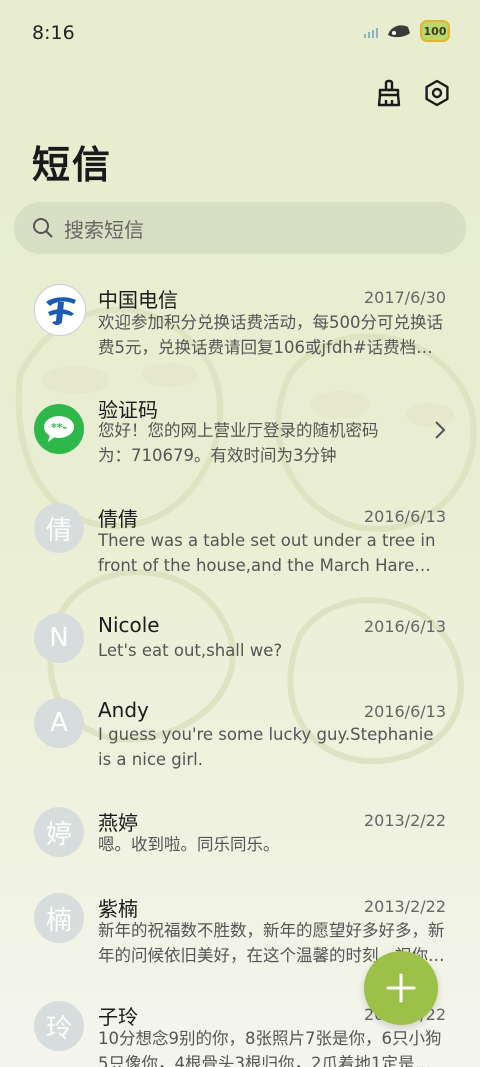  Describe the element at coordinates (43, 228) in the screenshot. I see `search-icon` at that location.